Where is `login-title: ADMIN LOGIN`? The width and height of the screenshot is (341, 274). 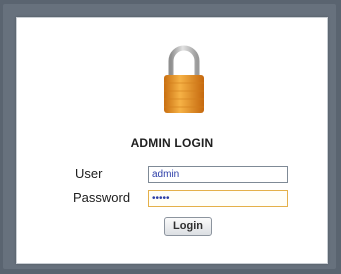
login-title: ADMIN LOGIN is located at coordinates (172, 143).